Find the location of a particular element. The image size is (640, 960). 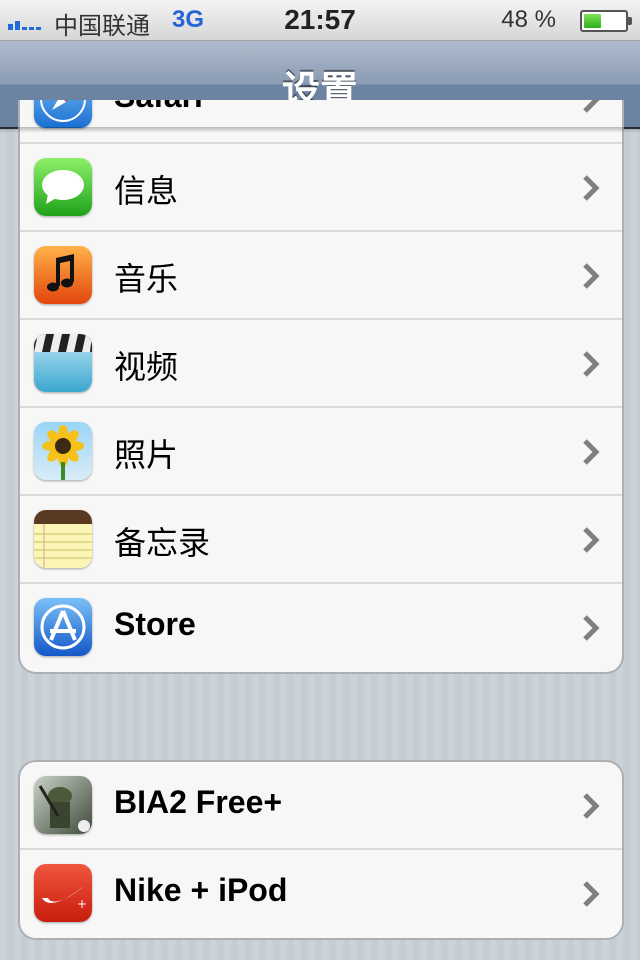

app-store-icon is located at coordinates (63, 627).